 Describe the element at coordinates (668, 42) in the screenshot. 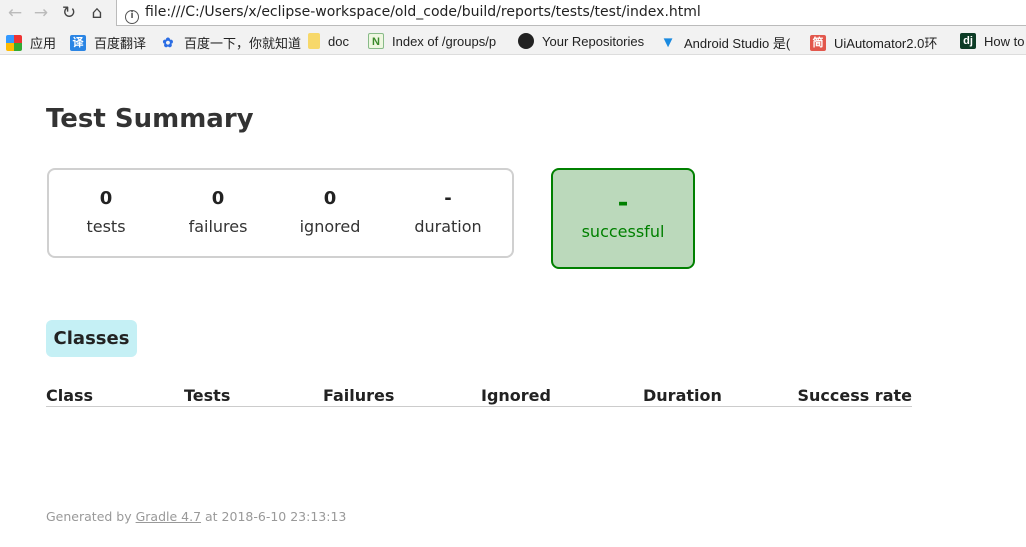

I see `funnel-icon: ▼` at that location.